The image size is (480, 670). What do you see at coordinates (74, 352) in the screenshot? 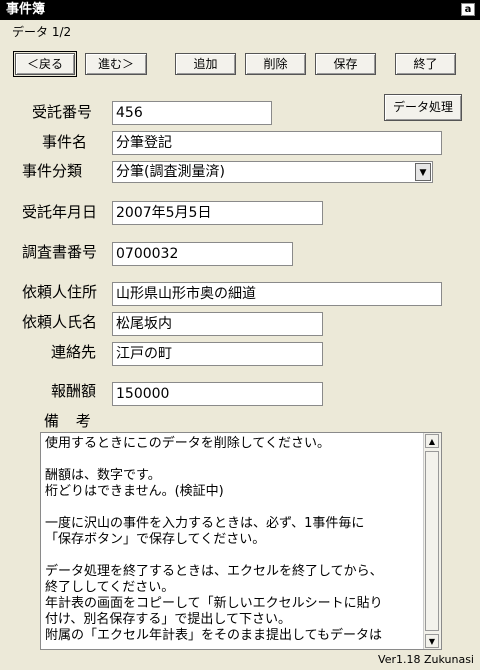
I see `contact-label: 連絡先` at bounding box center [74, 352].